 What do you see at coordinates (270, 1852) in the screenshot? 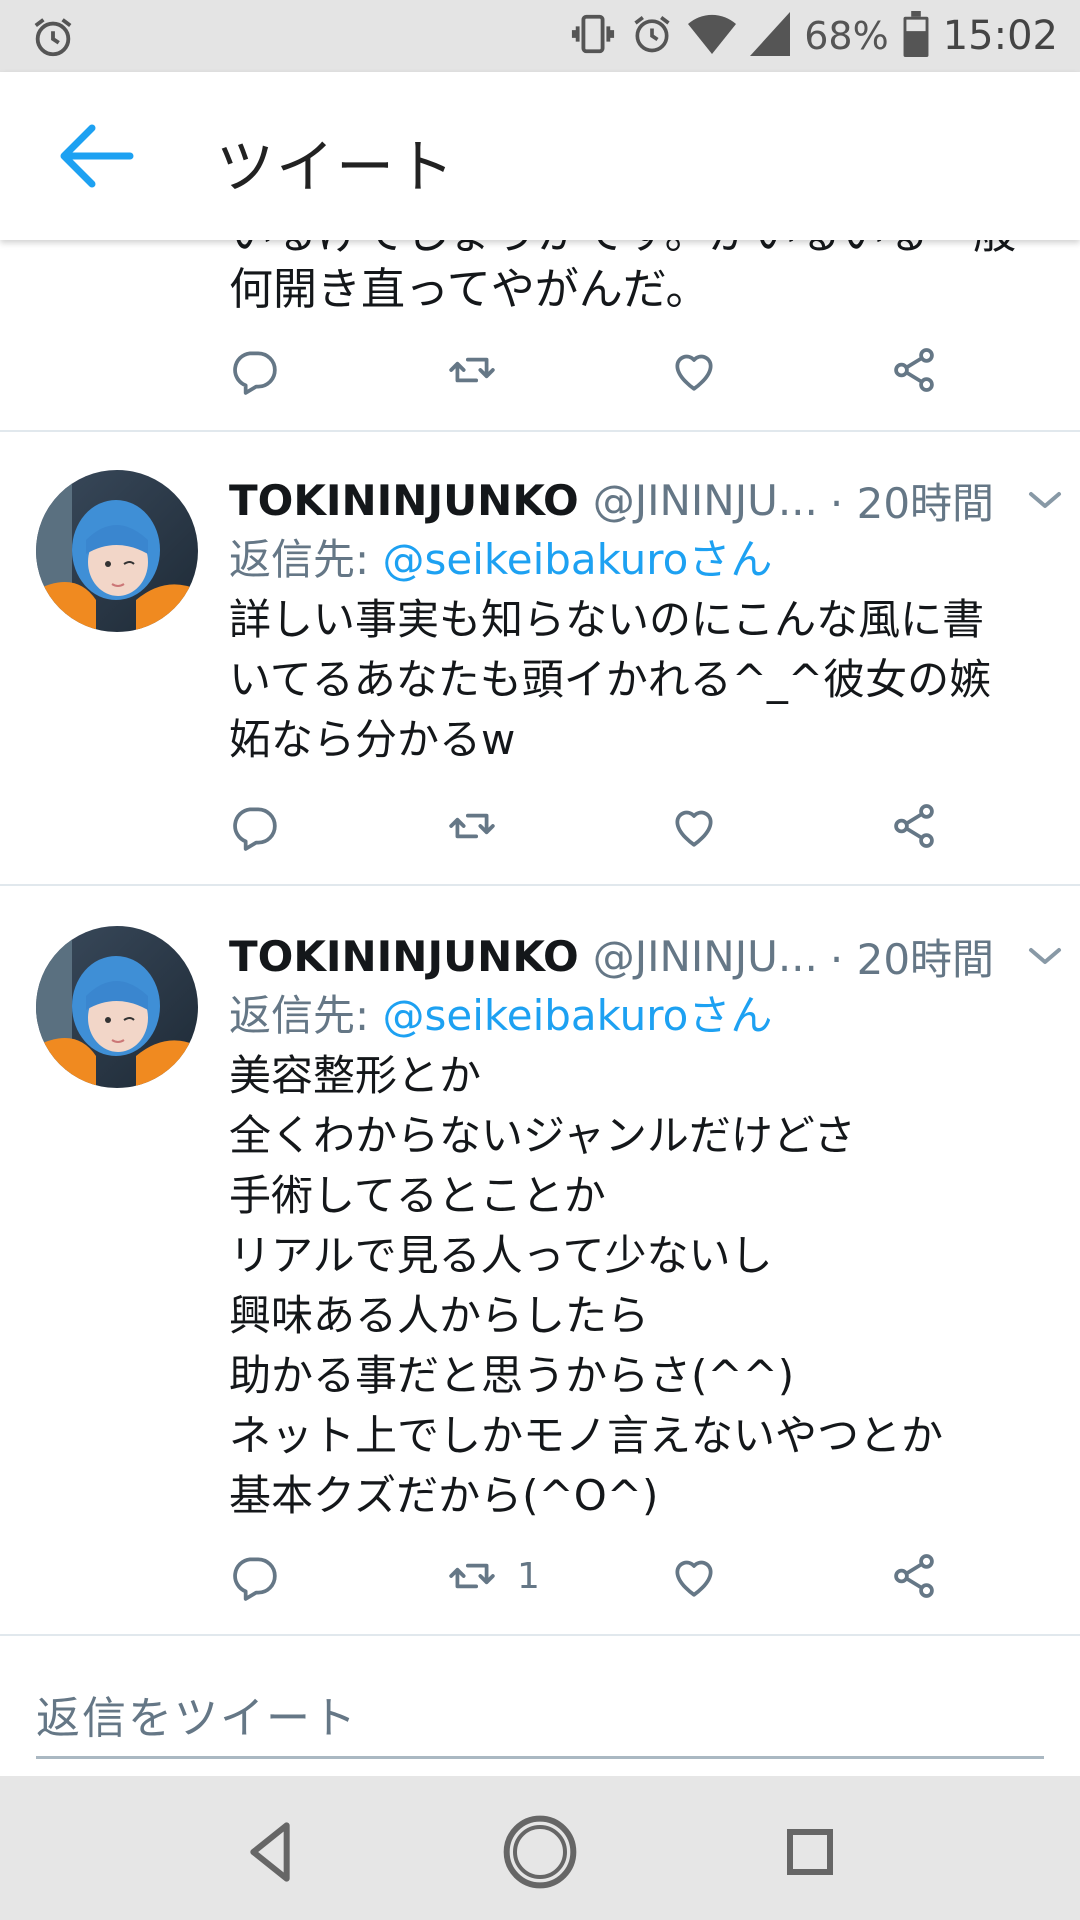
I see `back-triangle-icon` at bounding box center [270, 1852].